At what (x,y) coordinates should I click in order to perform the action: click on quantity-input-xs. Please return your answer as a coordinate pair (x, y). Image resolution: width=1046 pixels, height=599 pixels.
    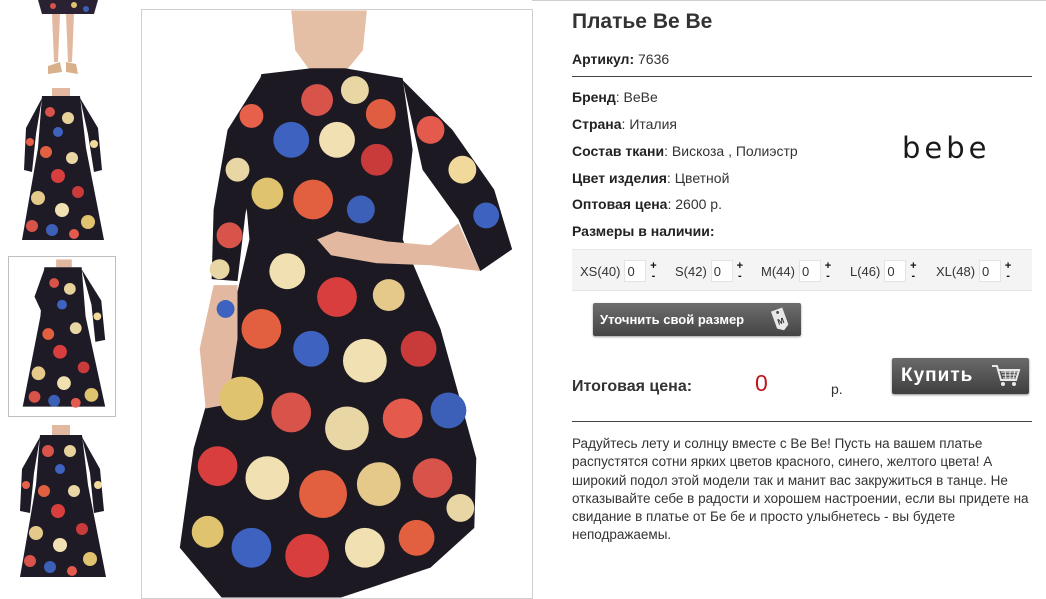
    Looking at the image, I should click on (635, 271).